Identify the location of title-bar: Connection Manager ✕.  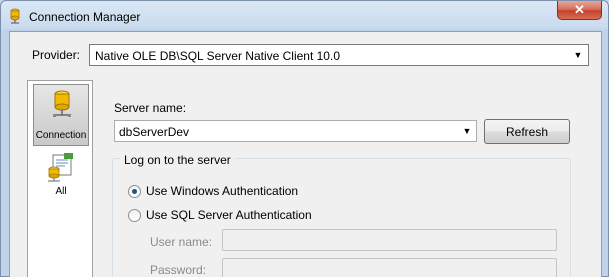
(304, 16).